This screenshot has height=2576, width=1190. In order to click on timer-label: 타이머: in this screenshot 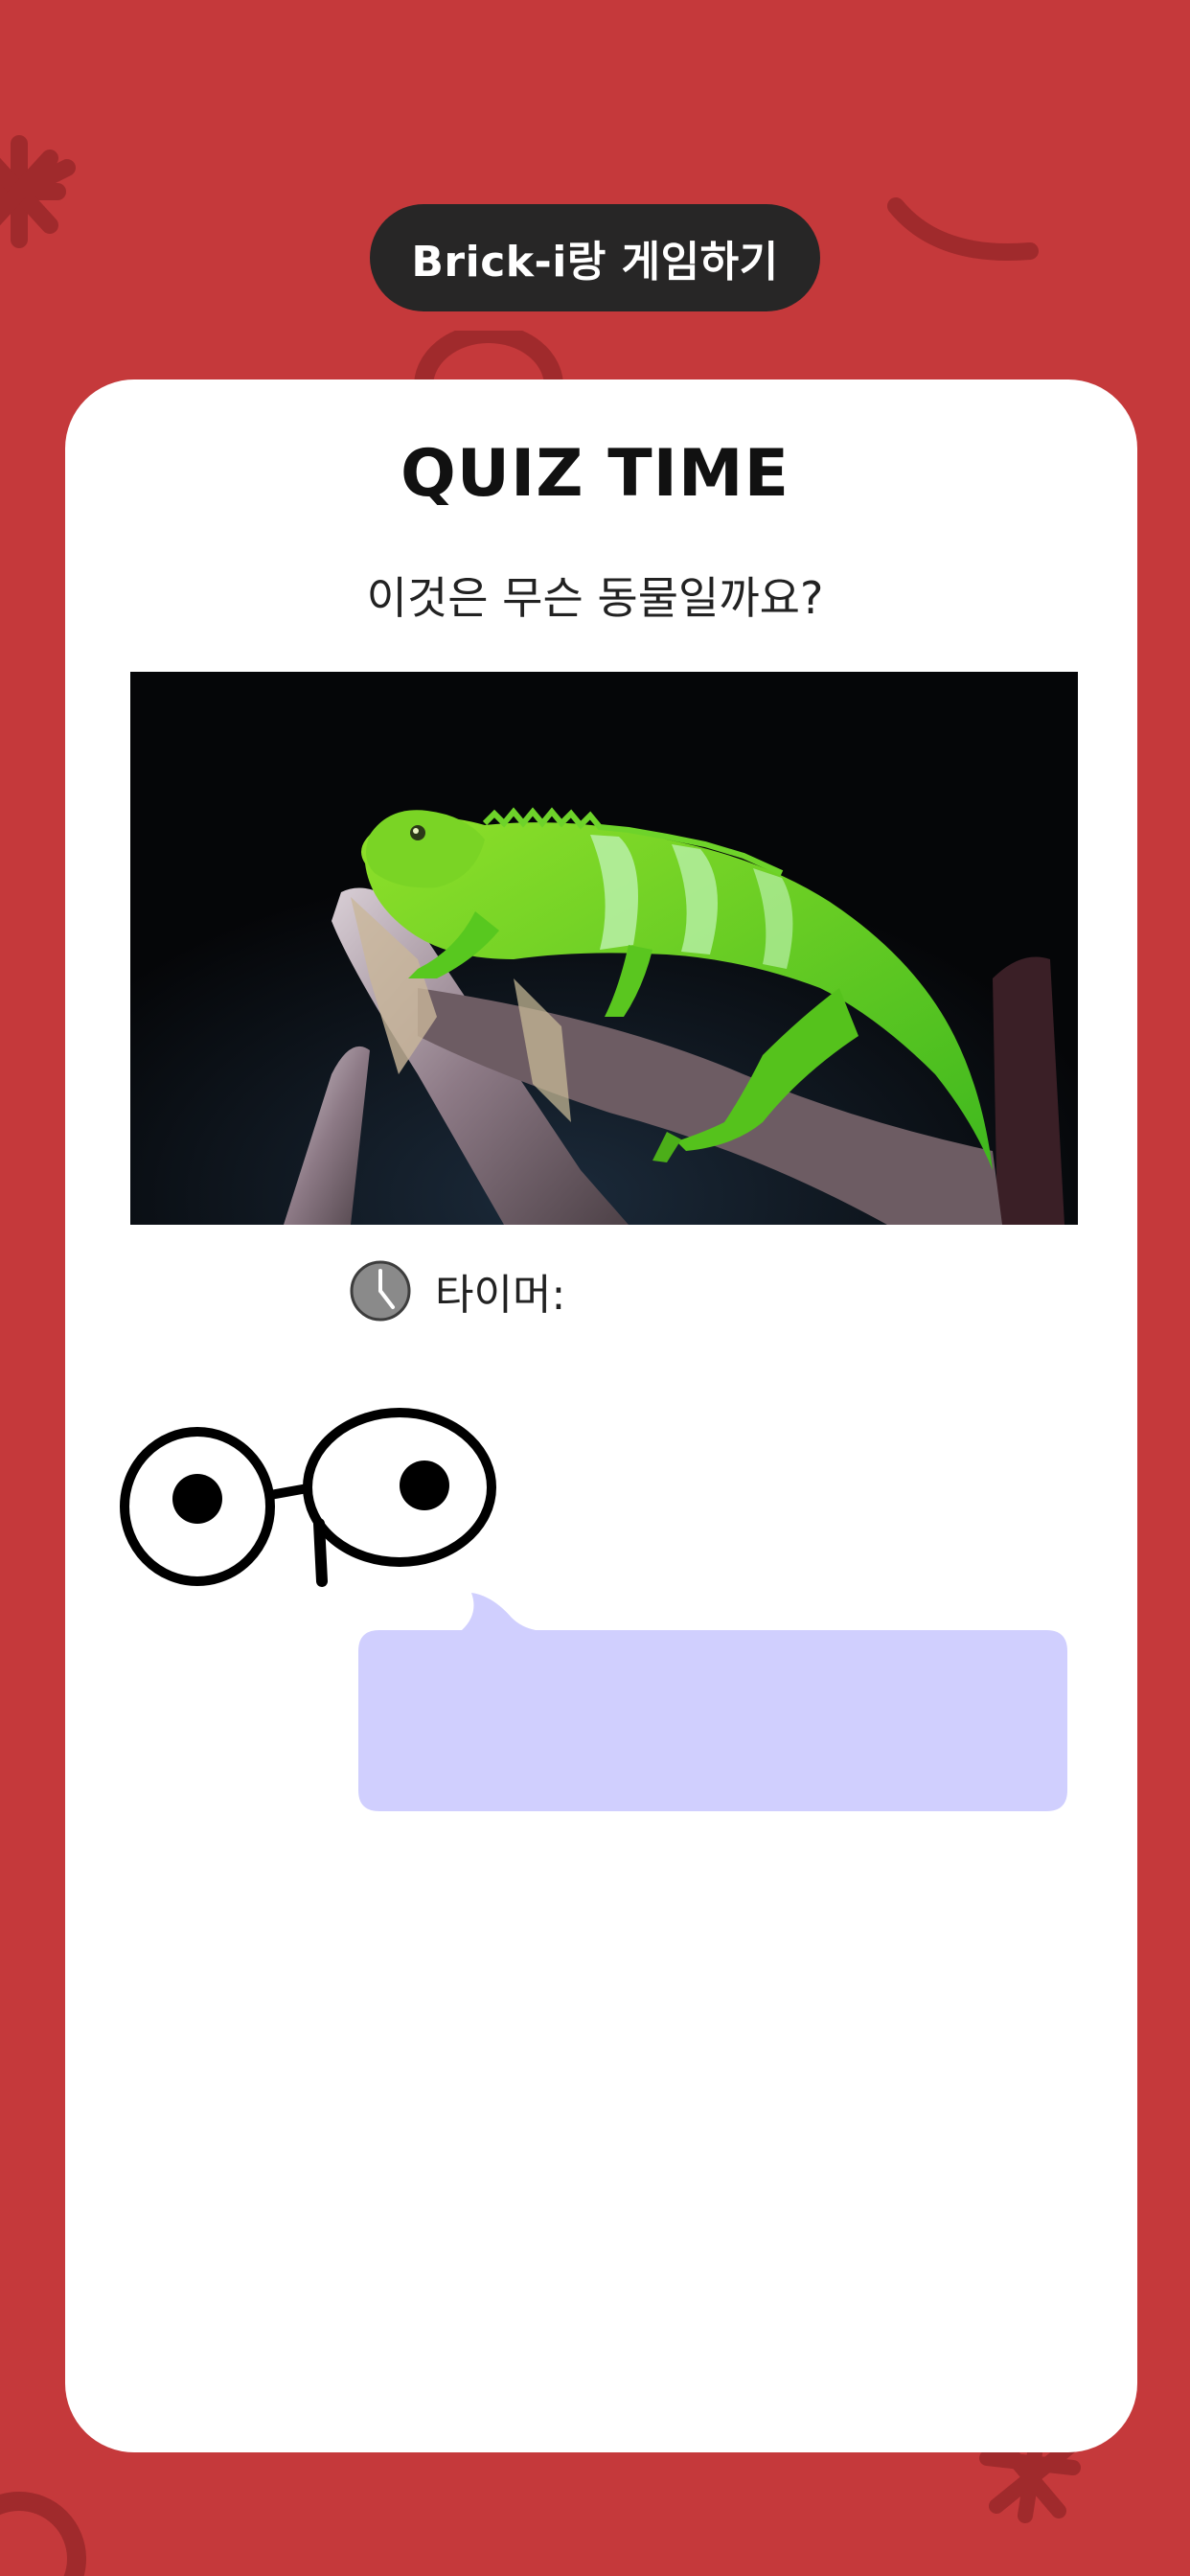, I will do `click(500, 1295)`.